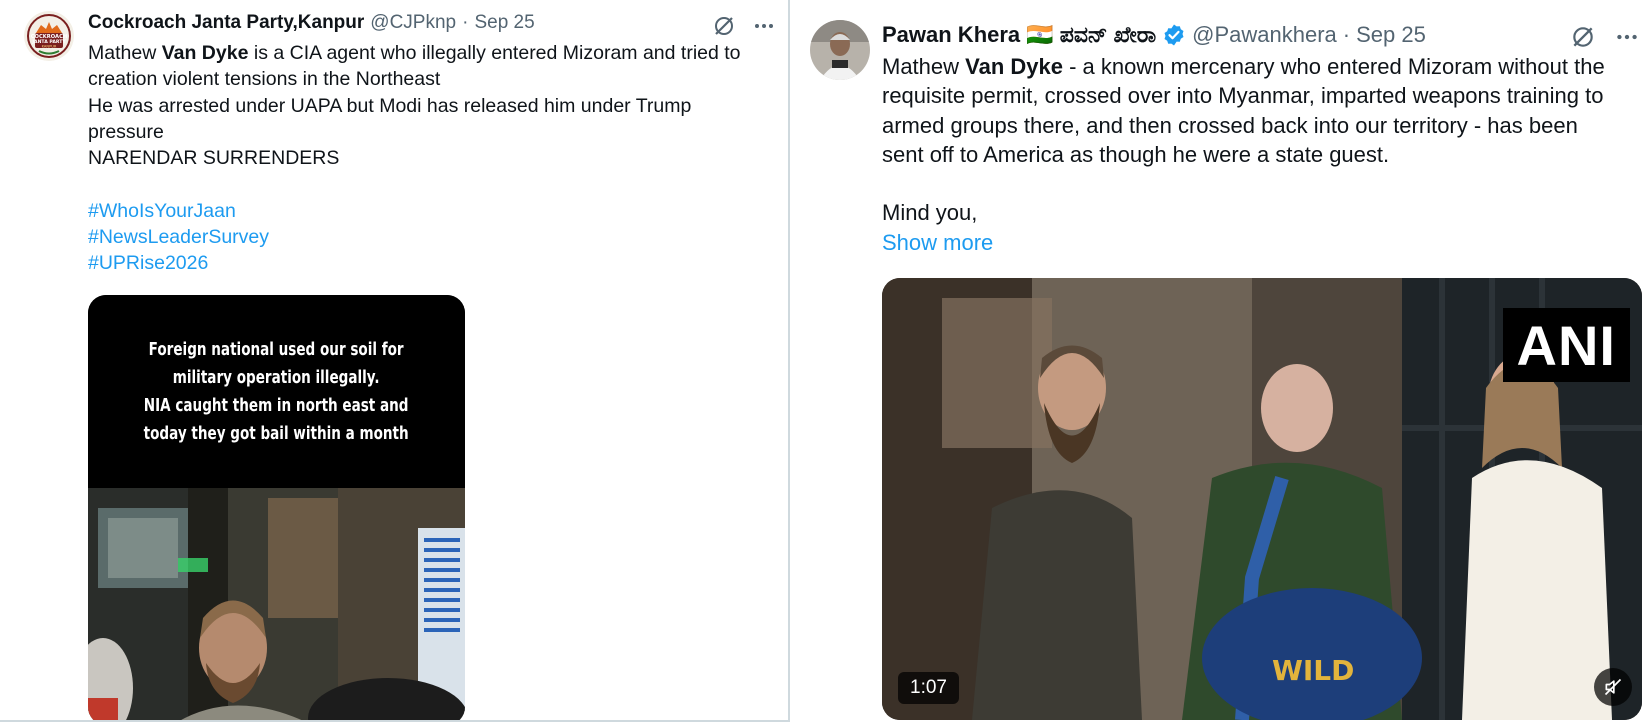 The height and width of the screenshot is (722, 1644). I want to click on bag-print-text: WILD, so click(1313, 670).